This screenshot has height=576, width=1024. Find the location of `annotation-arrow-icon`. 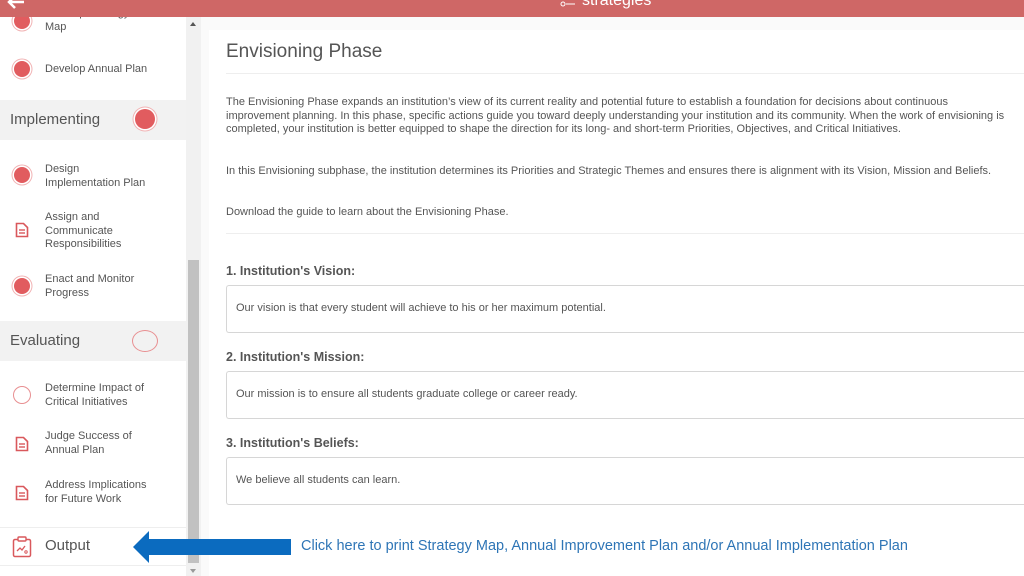

annotation-arrow-icon is located at coordinates (212, 547).